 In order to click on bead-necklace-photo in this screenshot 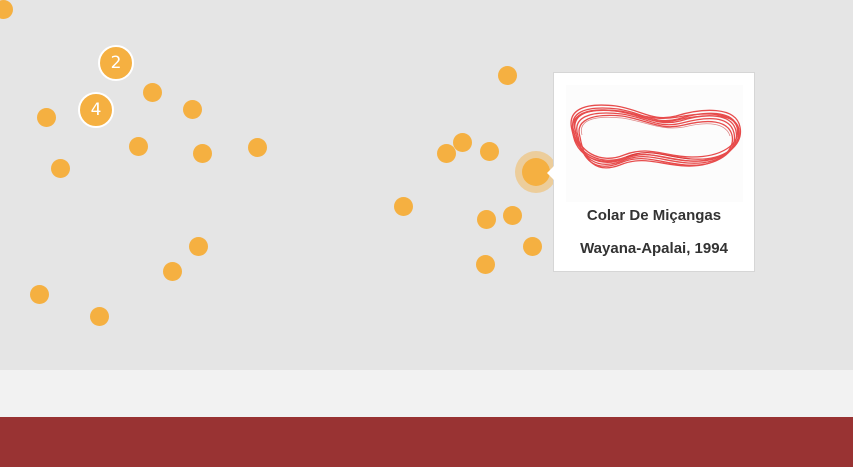, I will do `click(654, 143)`.